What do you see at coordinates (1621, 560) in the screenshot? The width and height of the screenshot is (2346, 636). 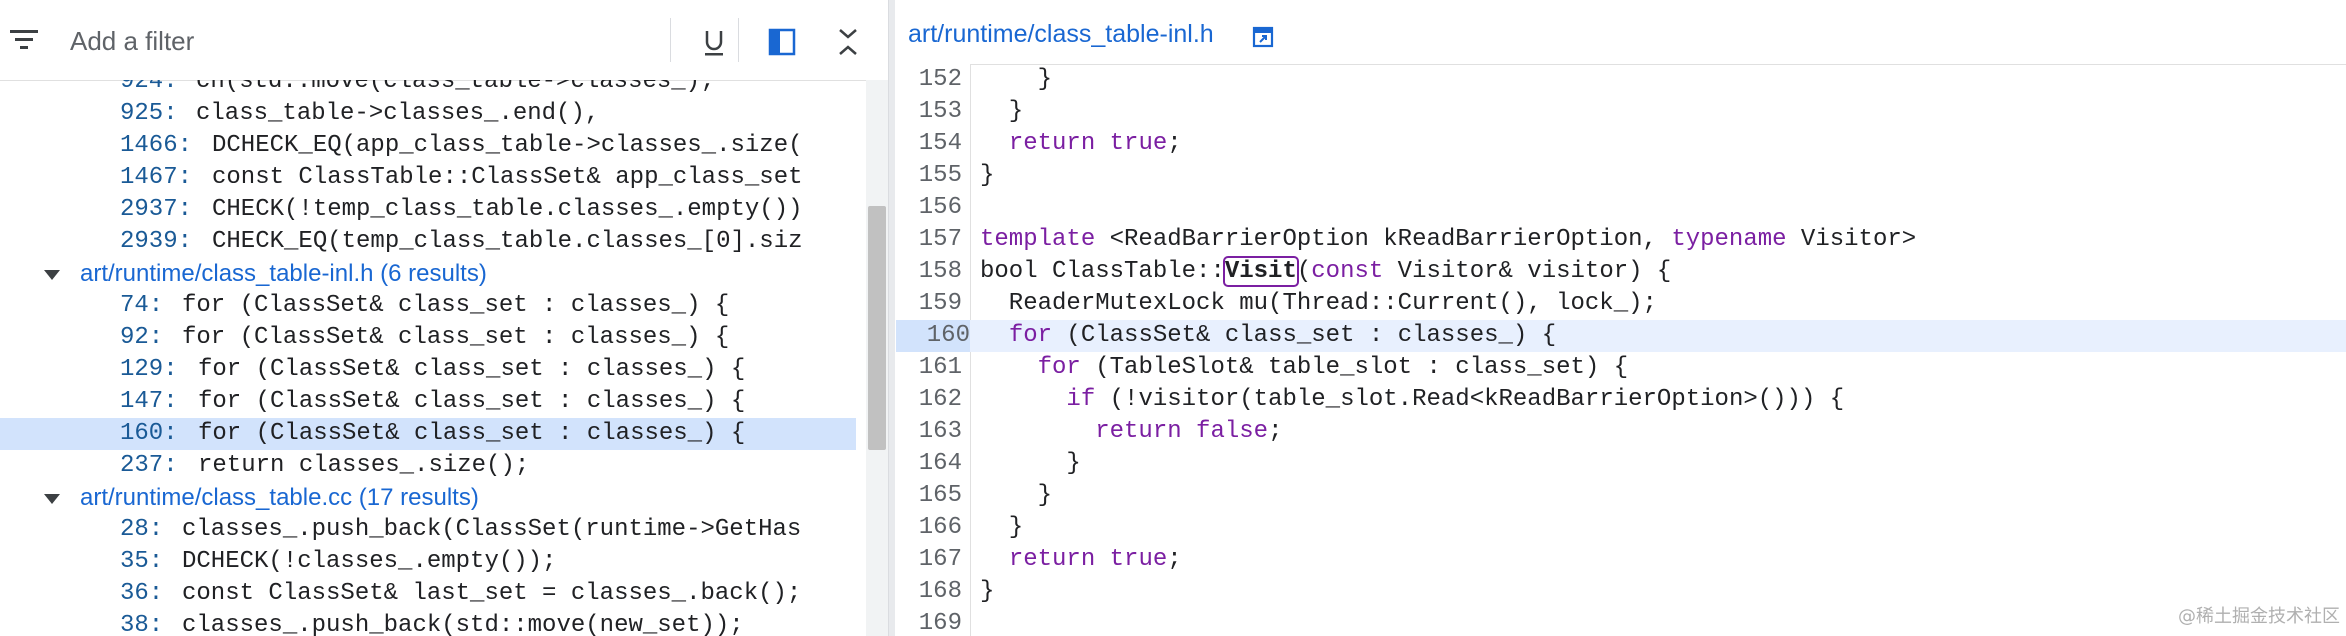 I see `code-line: 167 return true;` at bounding box center [1621, 560].